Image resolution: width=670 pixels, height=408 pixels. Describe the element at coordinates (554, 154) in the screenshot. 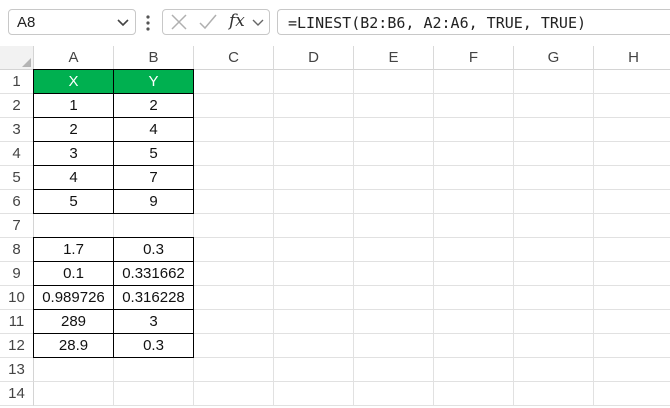

I see `cell-g4` at that location.